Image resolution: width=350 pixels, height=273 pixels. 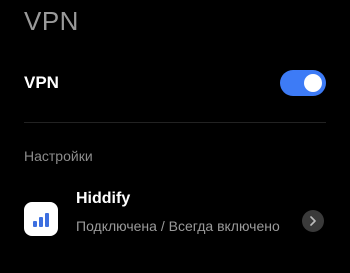 I want to click on hiddify-app-icon, so click(x=41, y=219).